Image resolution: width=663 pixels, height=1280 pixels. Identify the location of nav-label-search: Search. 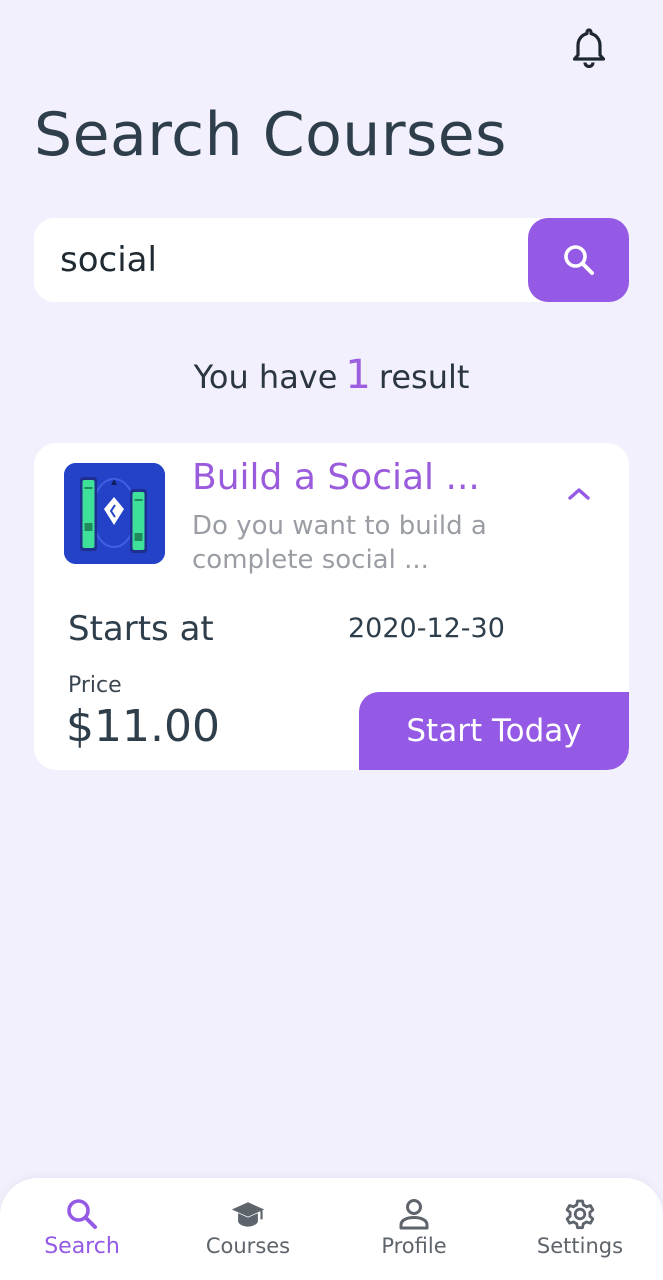
(82, 1246).